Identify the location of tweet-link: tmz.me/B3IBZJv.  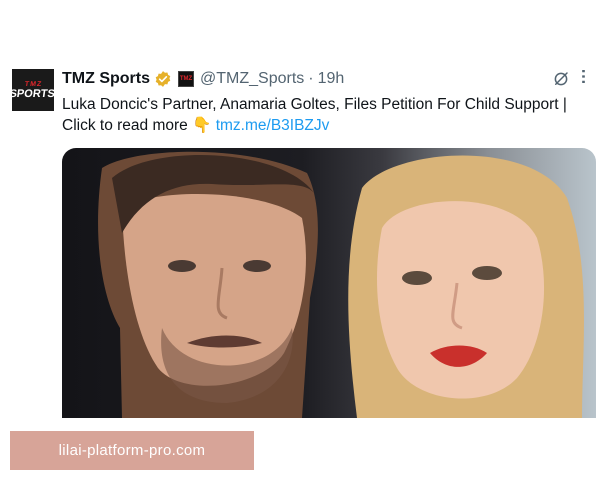
(273, 125).